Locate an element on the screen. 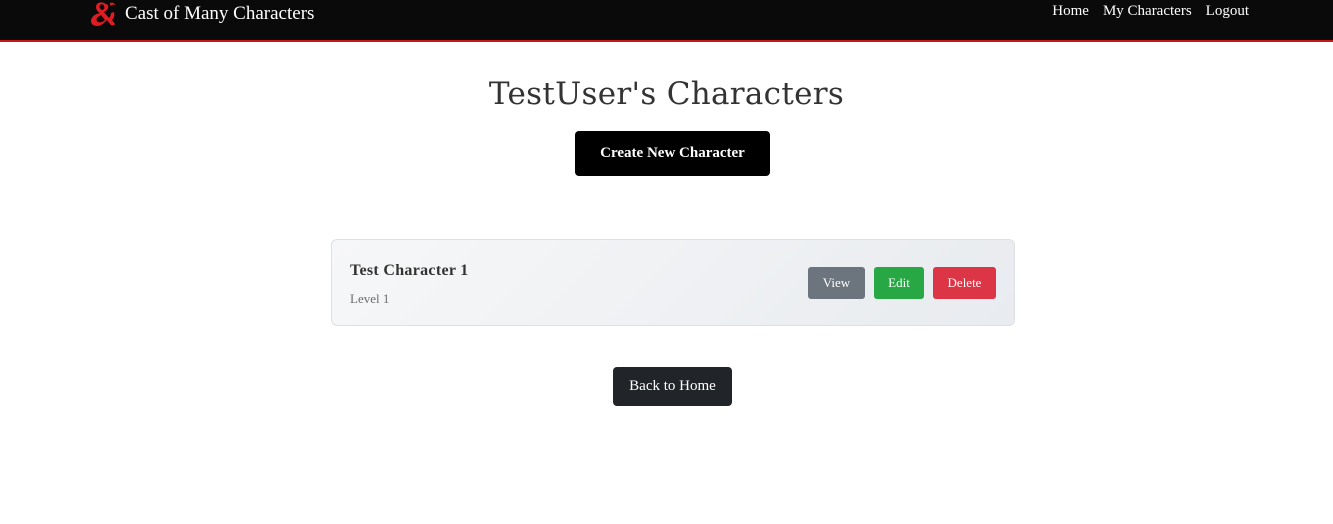 This screenshot has height=524, width=1333. nav-links: Home My Characters Logout is located at coordinates (1150, 11).